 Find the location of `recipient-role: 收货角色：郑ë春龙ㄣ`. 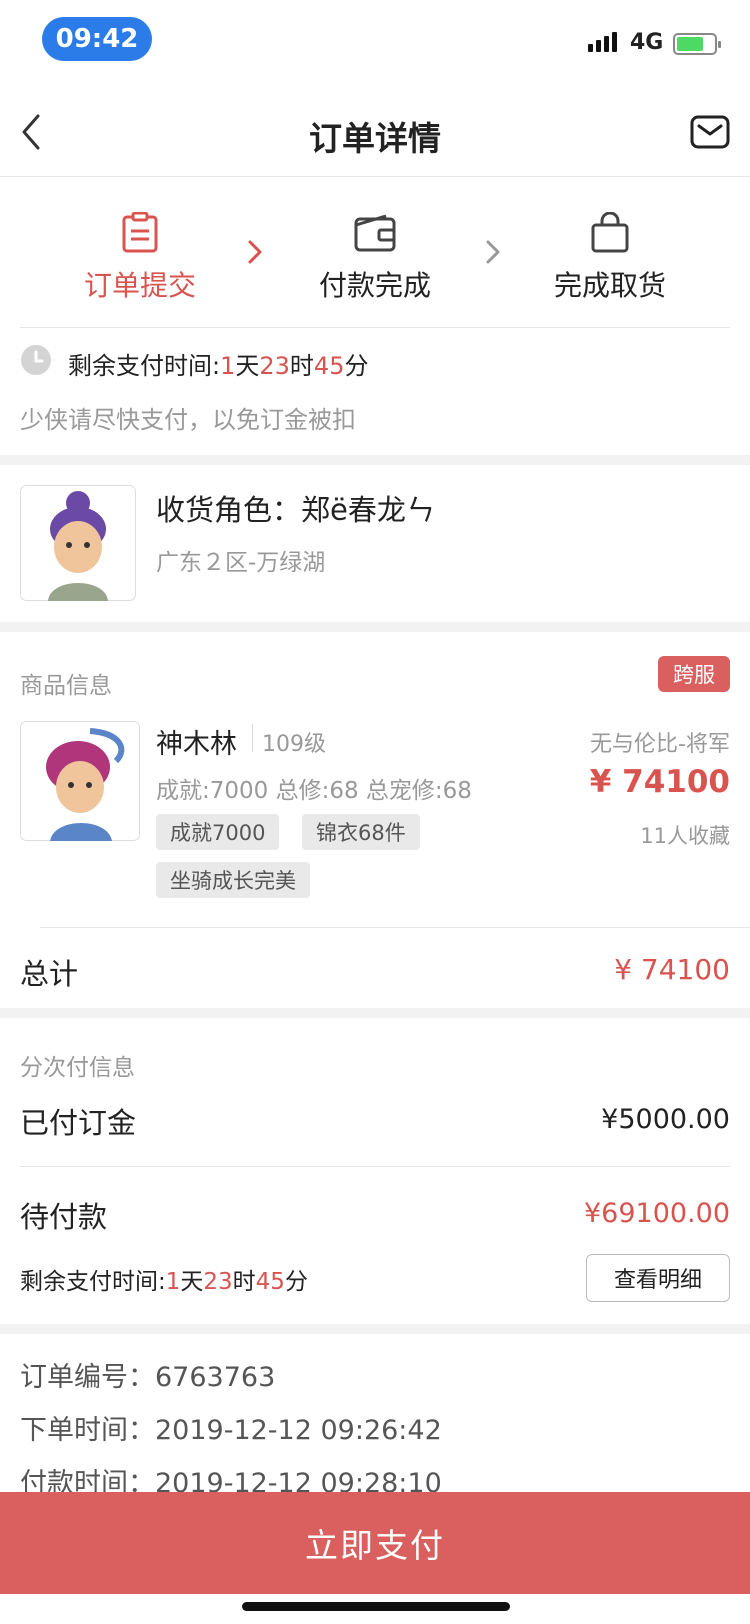

recipient-role: 收货角色：郑ë春龙ㄣ is located at coordinates (295, 510).